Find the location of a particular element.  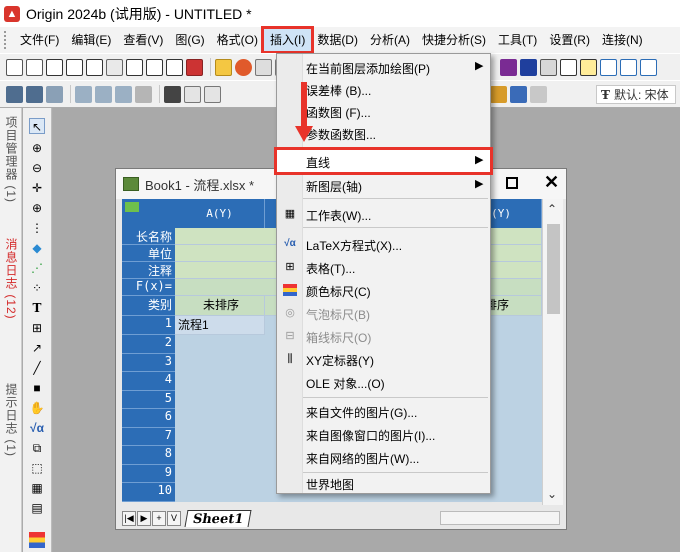

rectangle-tool-icon: ■ is located at coordinates (37, 388).